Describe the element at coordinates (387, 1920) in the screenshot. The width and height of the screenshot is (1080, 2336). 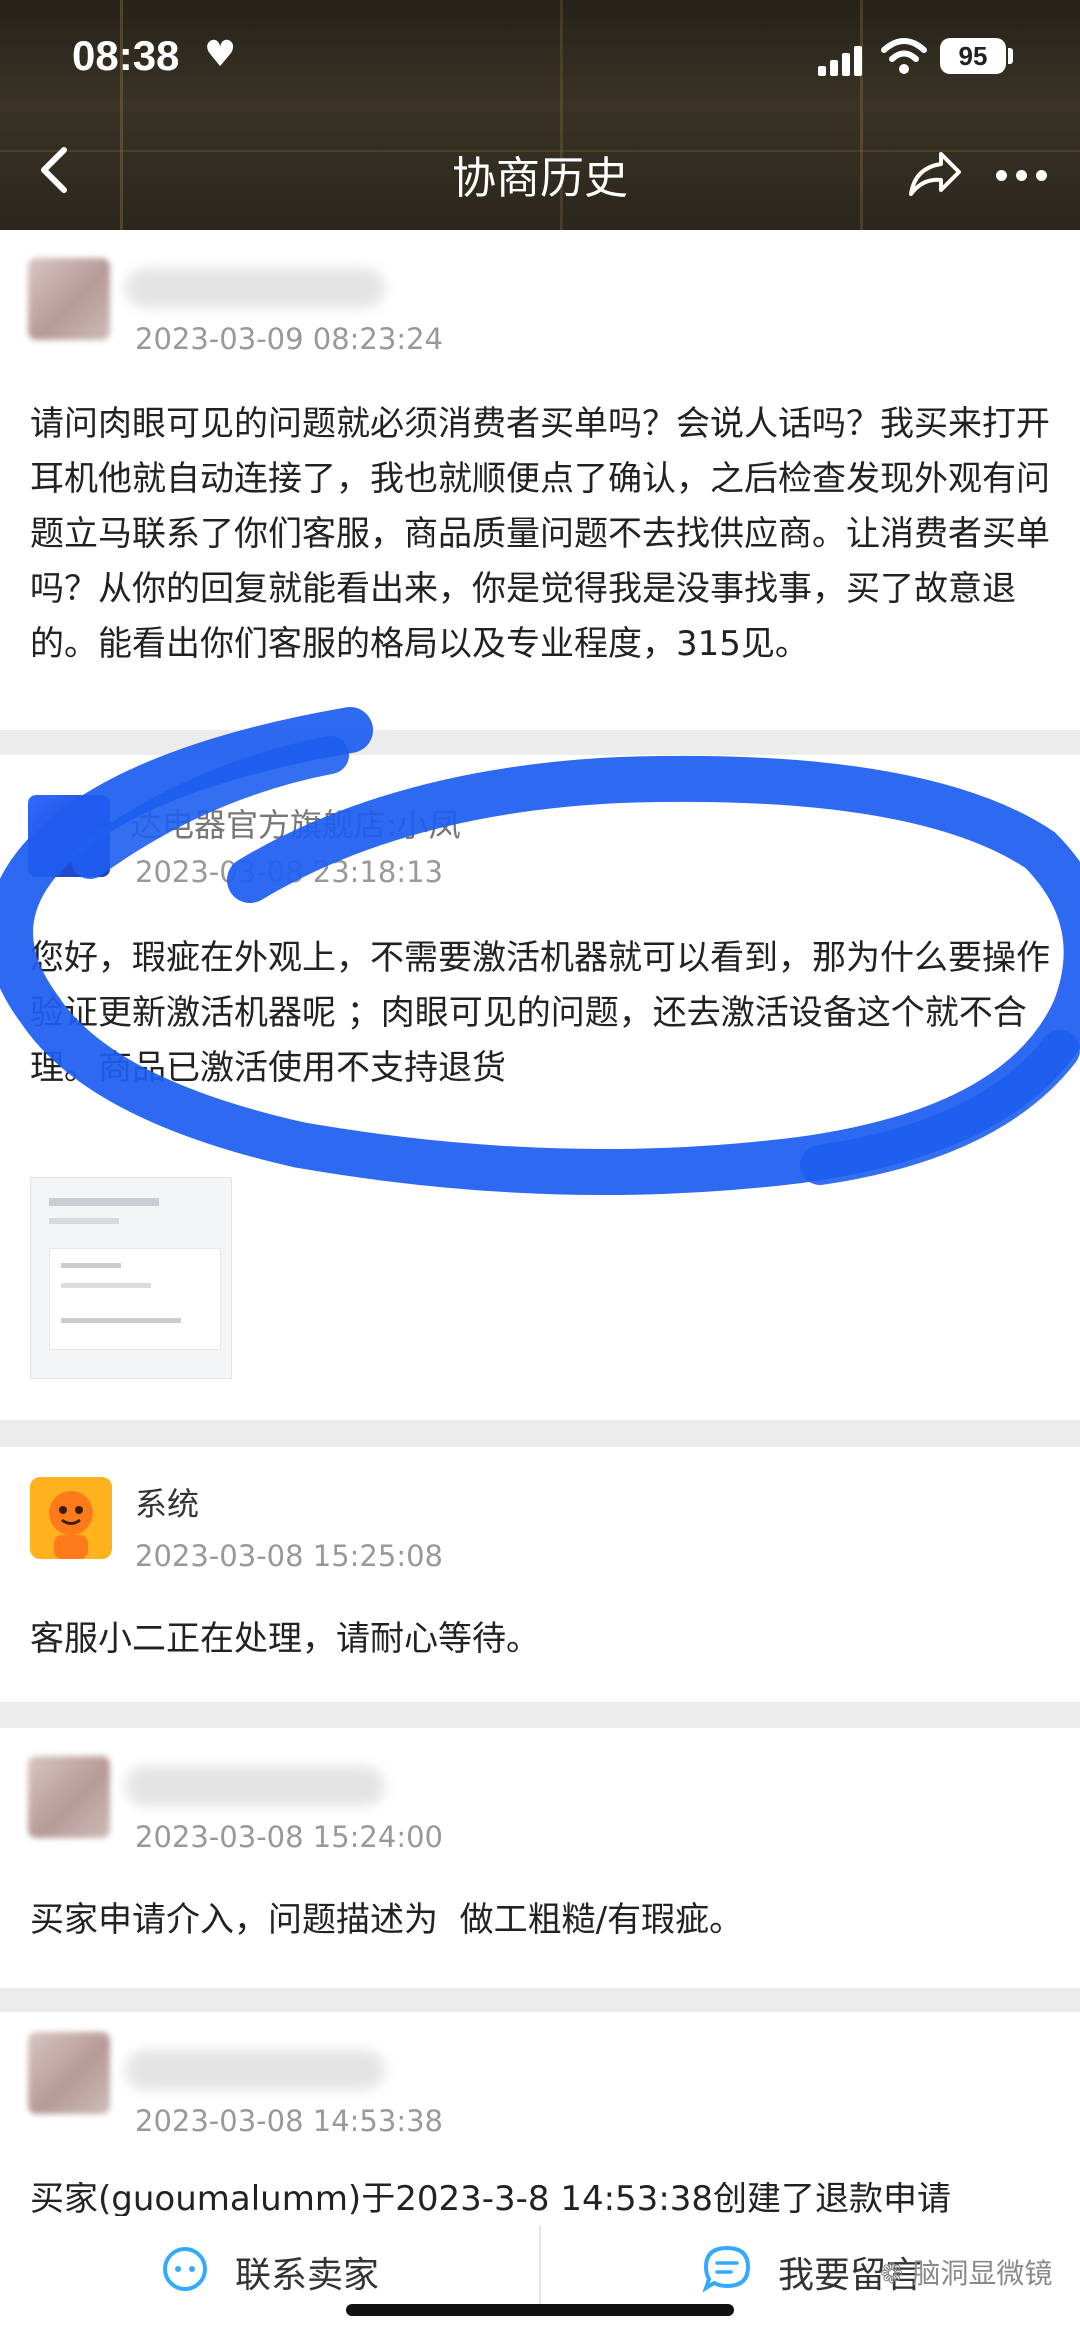
I see `entry-text: 买家申请介入，问题描述为 做工粗糙/有瑕疵。` at that location.